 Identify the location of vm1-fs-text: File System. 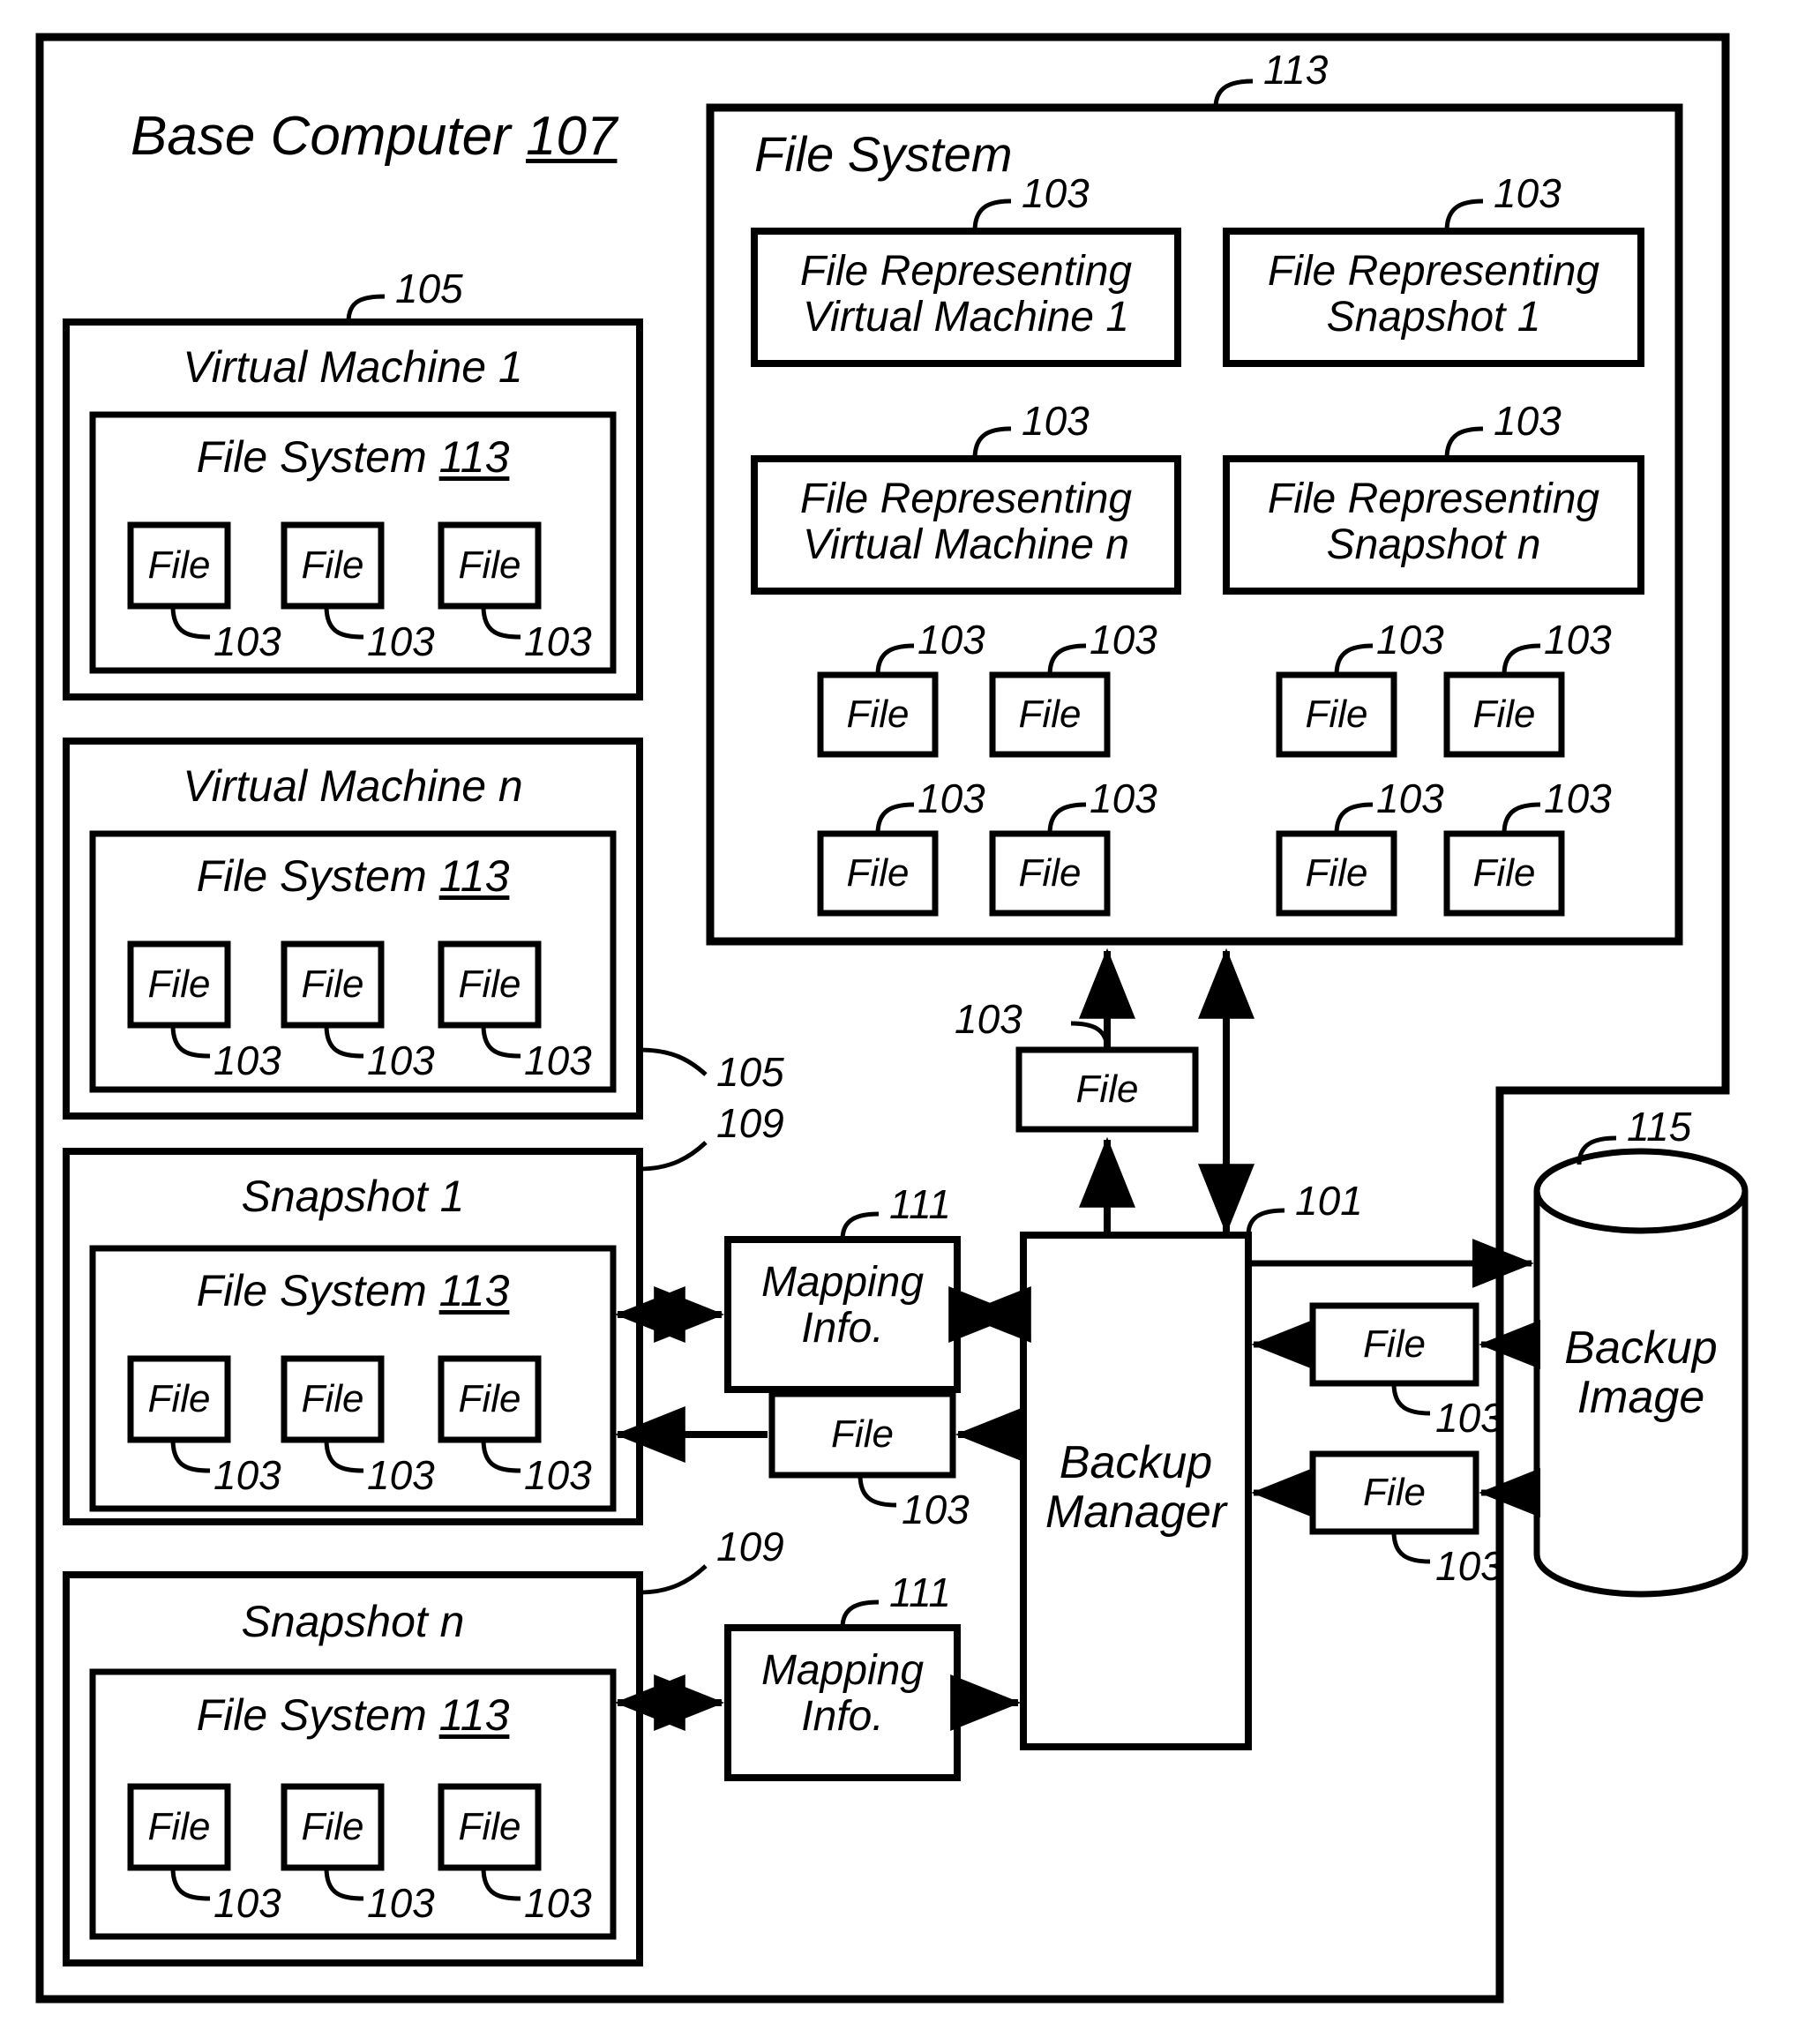
(311, 457).